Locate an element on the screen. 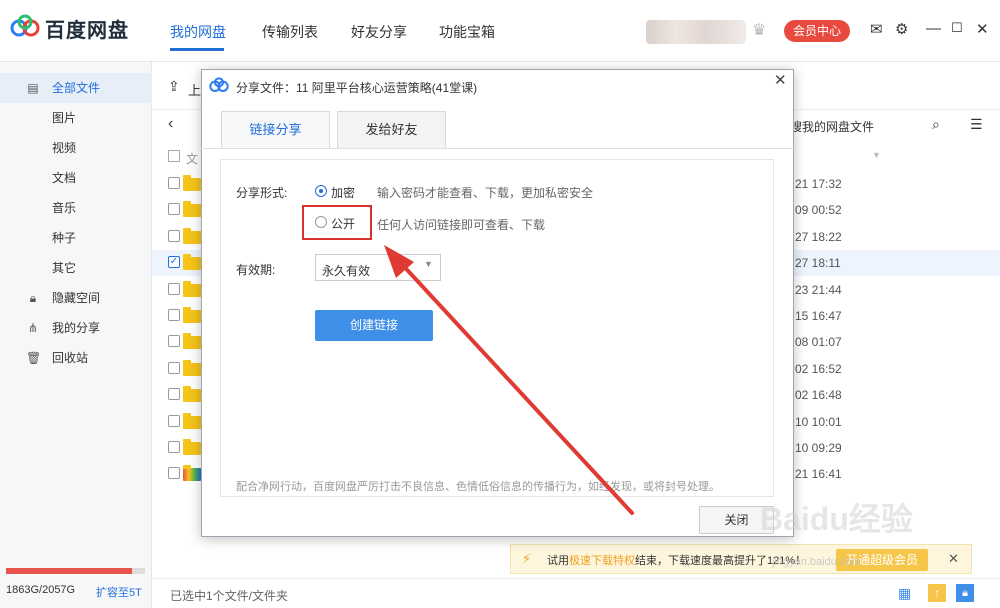  sidebar-item-recycle-bin: 🗑︎ 回收站 is located at coordinates (76, 358).